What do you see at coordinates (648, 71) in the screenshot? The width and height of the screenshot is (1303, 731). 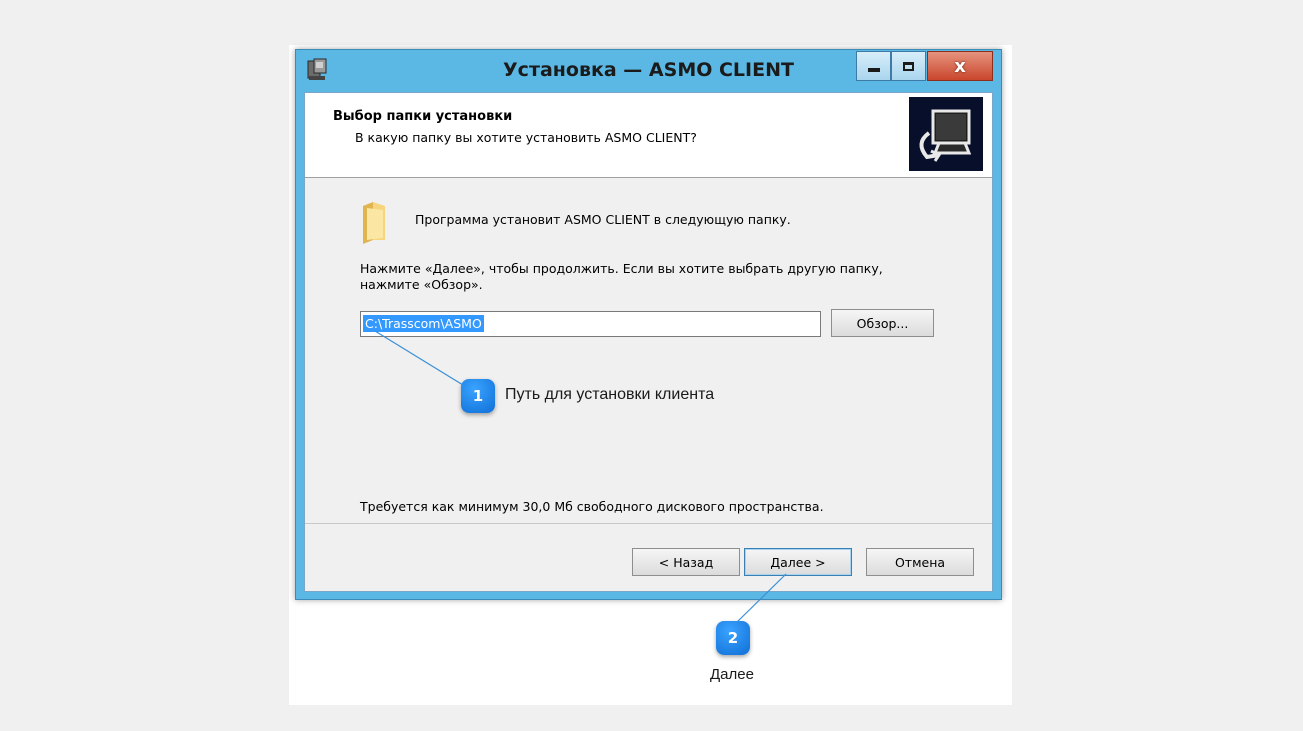 I see `title-bar: Установка — ASMO CLIENT x` at bounding box center [648, 71].